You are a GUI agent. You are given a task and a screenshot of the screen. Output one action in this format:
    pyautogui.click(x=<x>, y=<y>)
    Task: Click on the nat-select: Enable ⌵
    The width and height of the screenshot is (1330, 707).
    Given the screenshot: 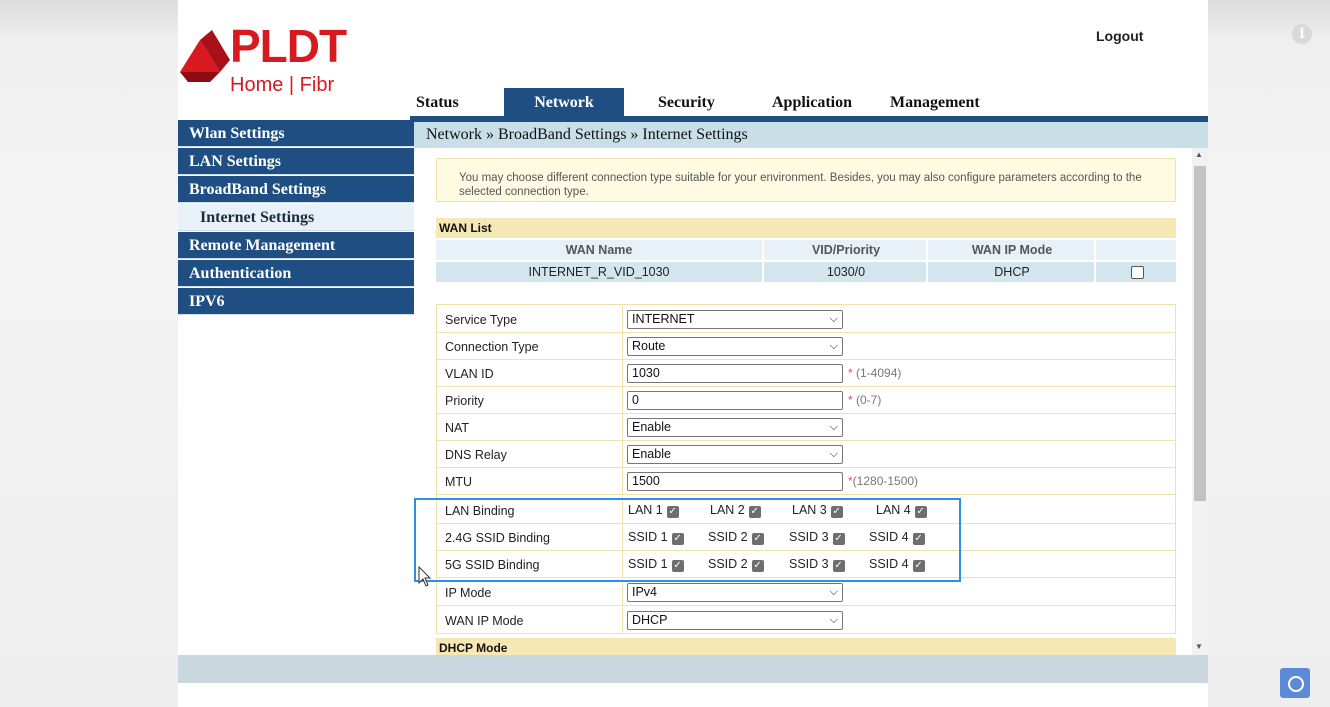 What is the action you would take?
    pyautogui.click(x=735, y=427)
    